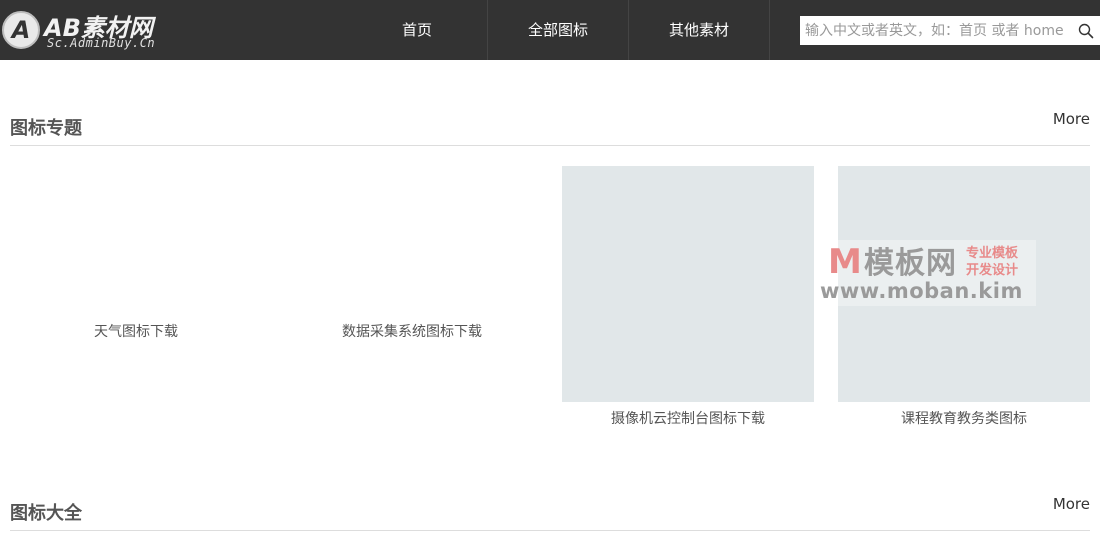  I want to click on card-label: 课程教育教务类图标, so click(964, 418).